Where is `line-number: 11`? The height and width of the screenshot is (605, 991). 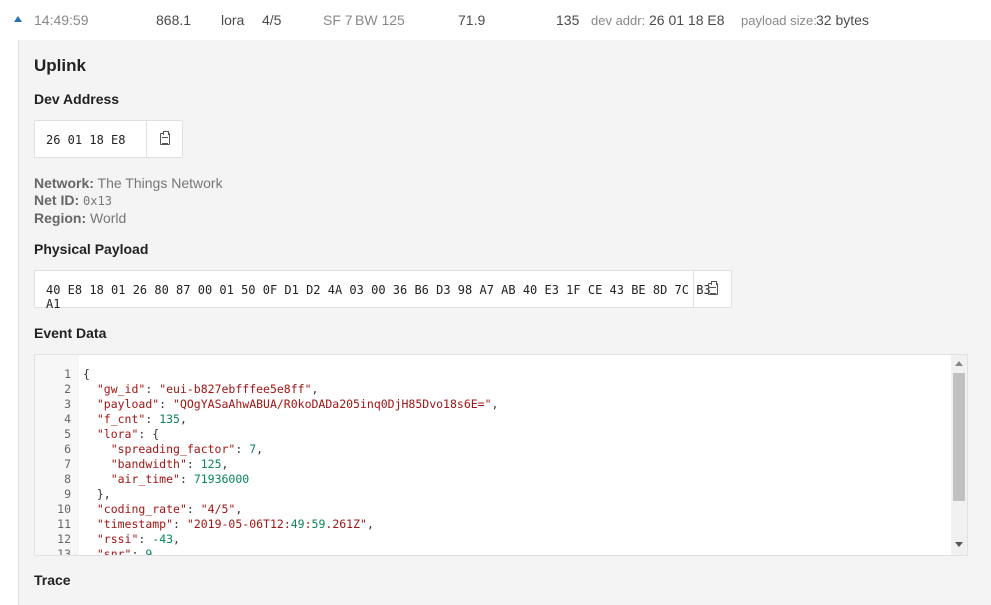 line-number: 11 is located at coordinates (64, 524).